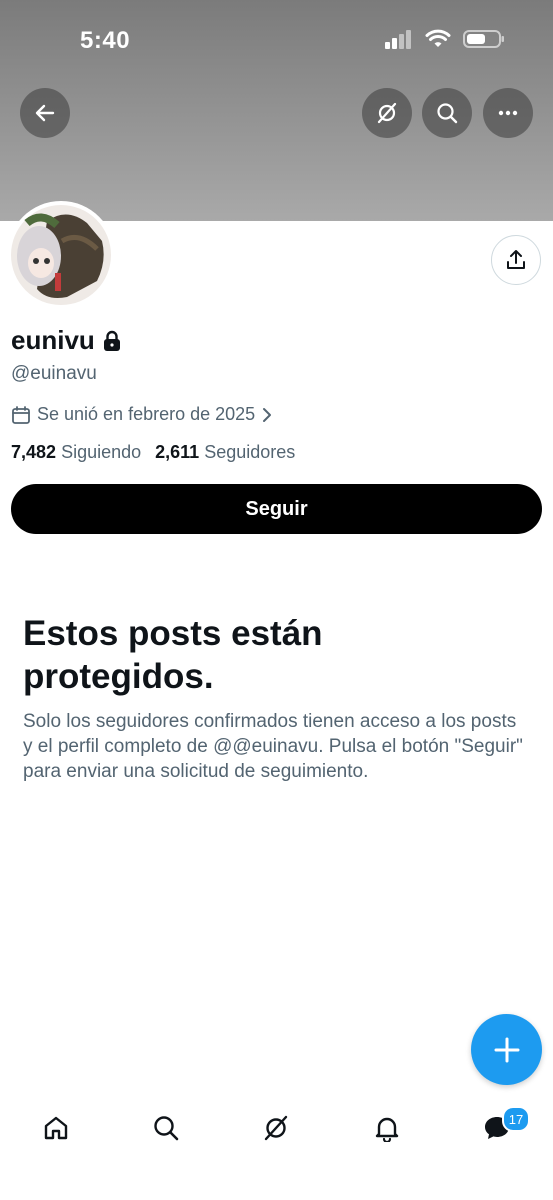 The image size is (553, 1200). I want to click on home-icon, so click(56, 1128).